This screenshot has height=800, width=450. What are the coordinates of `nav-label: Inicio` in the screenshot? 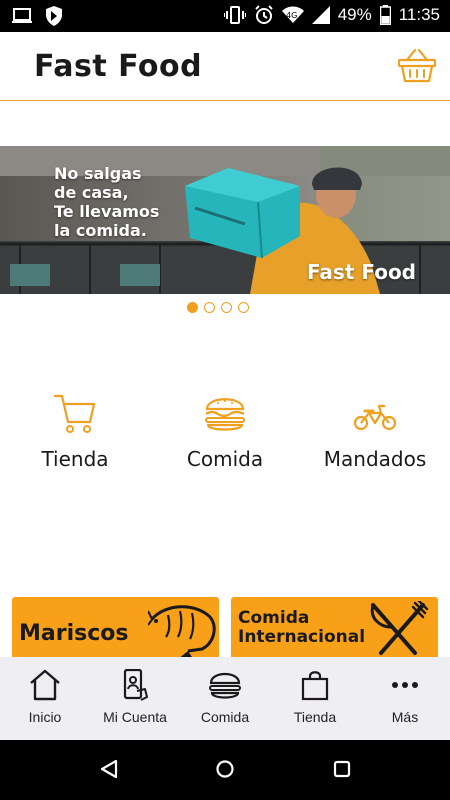 It's located at (45, 717).